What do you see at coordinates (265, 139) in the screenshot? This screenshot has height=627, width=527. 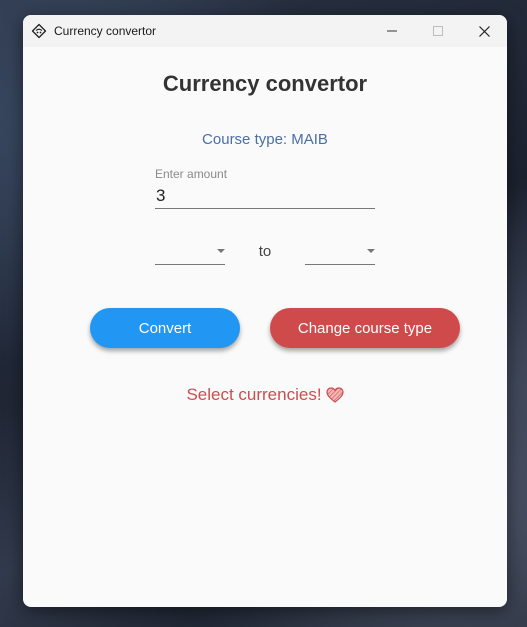 I see `course-type-label: Course type: MAIB` at bounding box center [265, 139].